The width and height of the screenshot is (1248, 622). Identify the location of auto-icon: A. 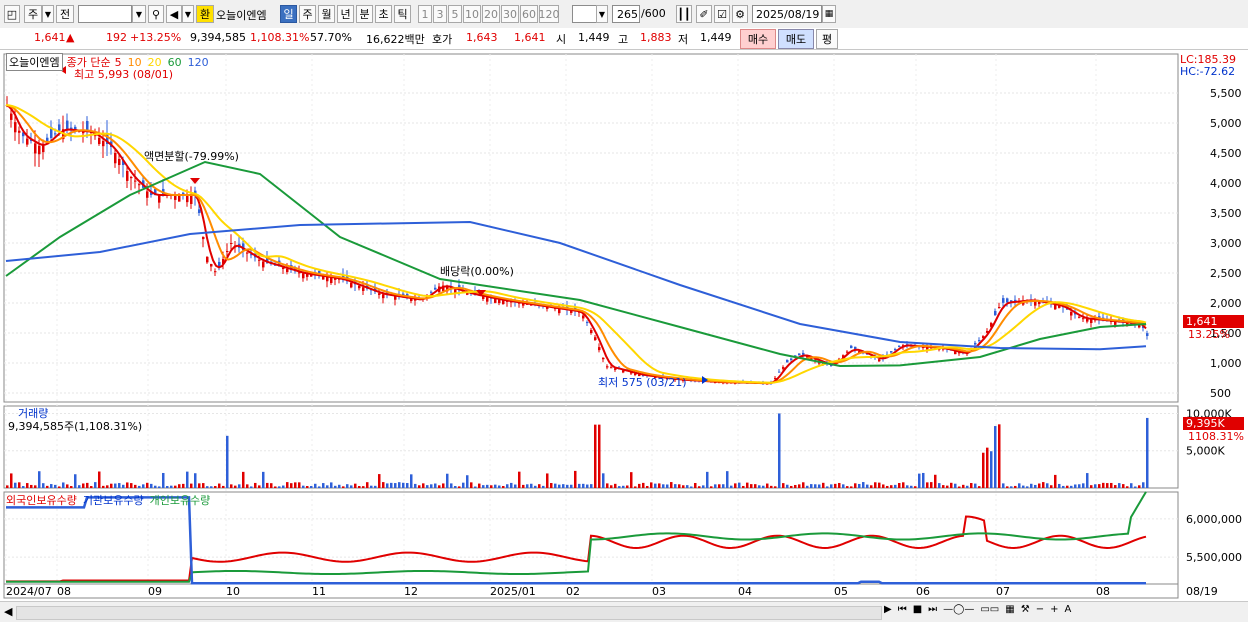
(1067, 609).